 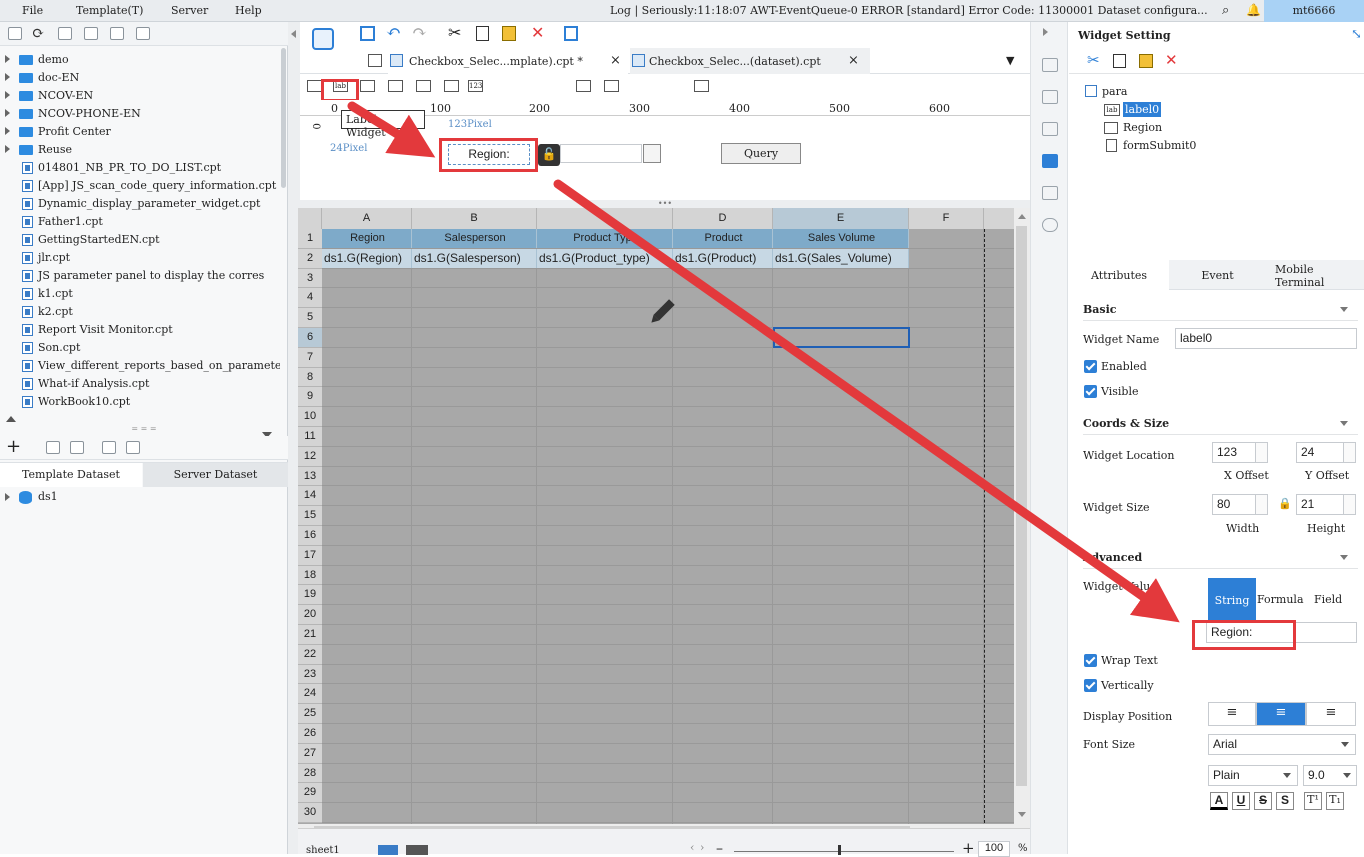 I want to click on row-header-cell: 18, so click(x=310, y=575).